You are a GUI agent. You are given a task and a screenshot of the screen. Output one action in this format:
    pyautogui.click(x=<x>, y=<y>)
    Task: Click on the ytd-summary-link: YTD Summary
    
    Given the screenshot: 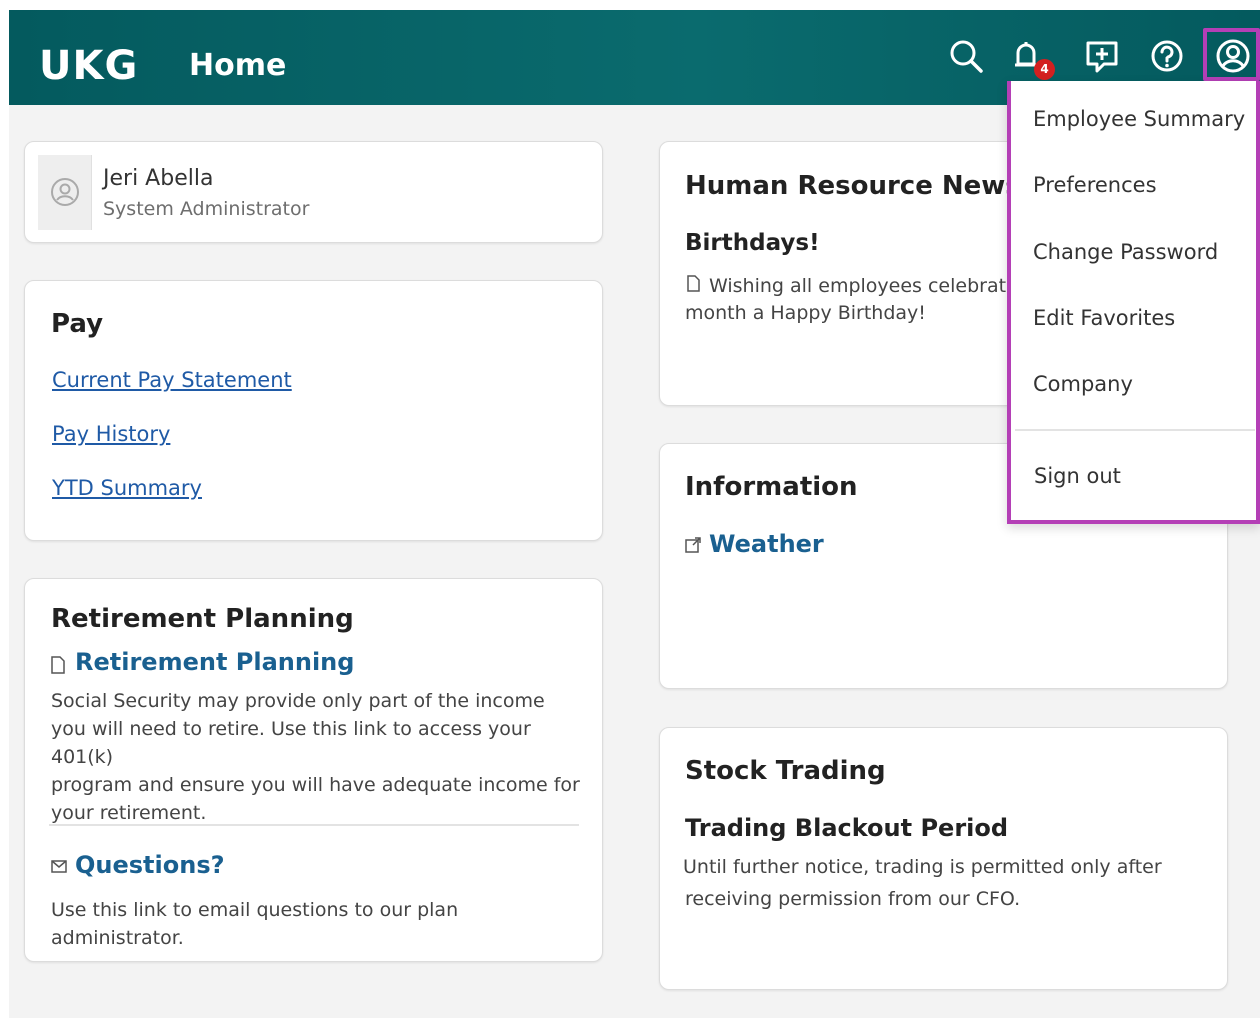 What is the action you would take?
    pyautogui.click(x=127, y=488)
    